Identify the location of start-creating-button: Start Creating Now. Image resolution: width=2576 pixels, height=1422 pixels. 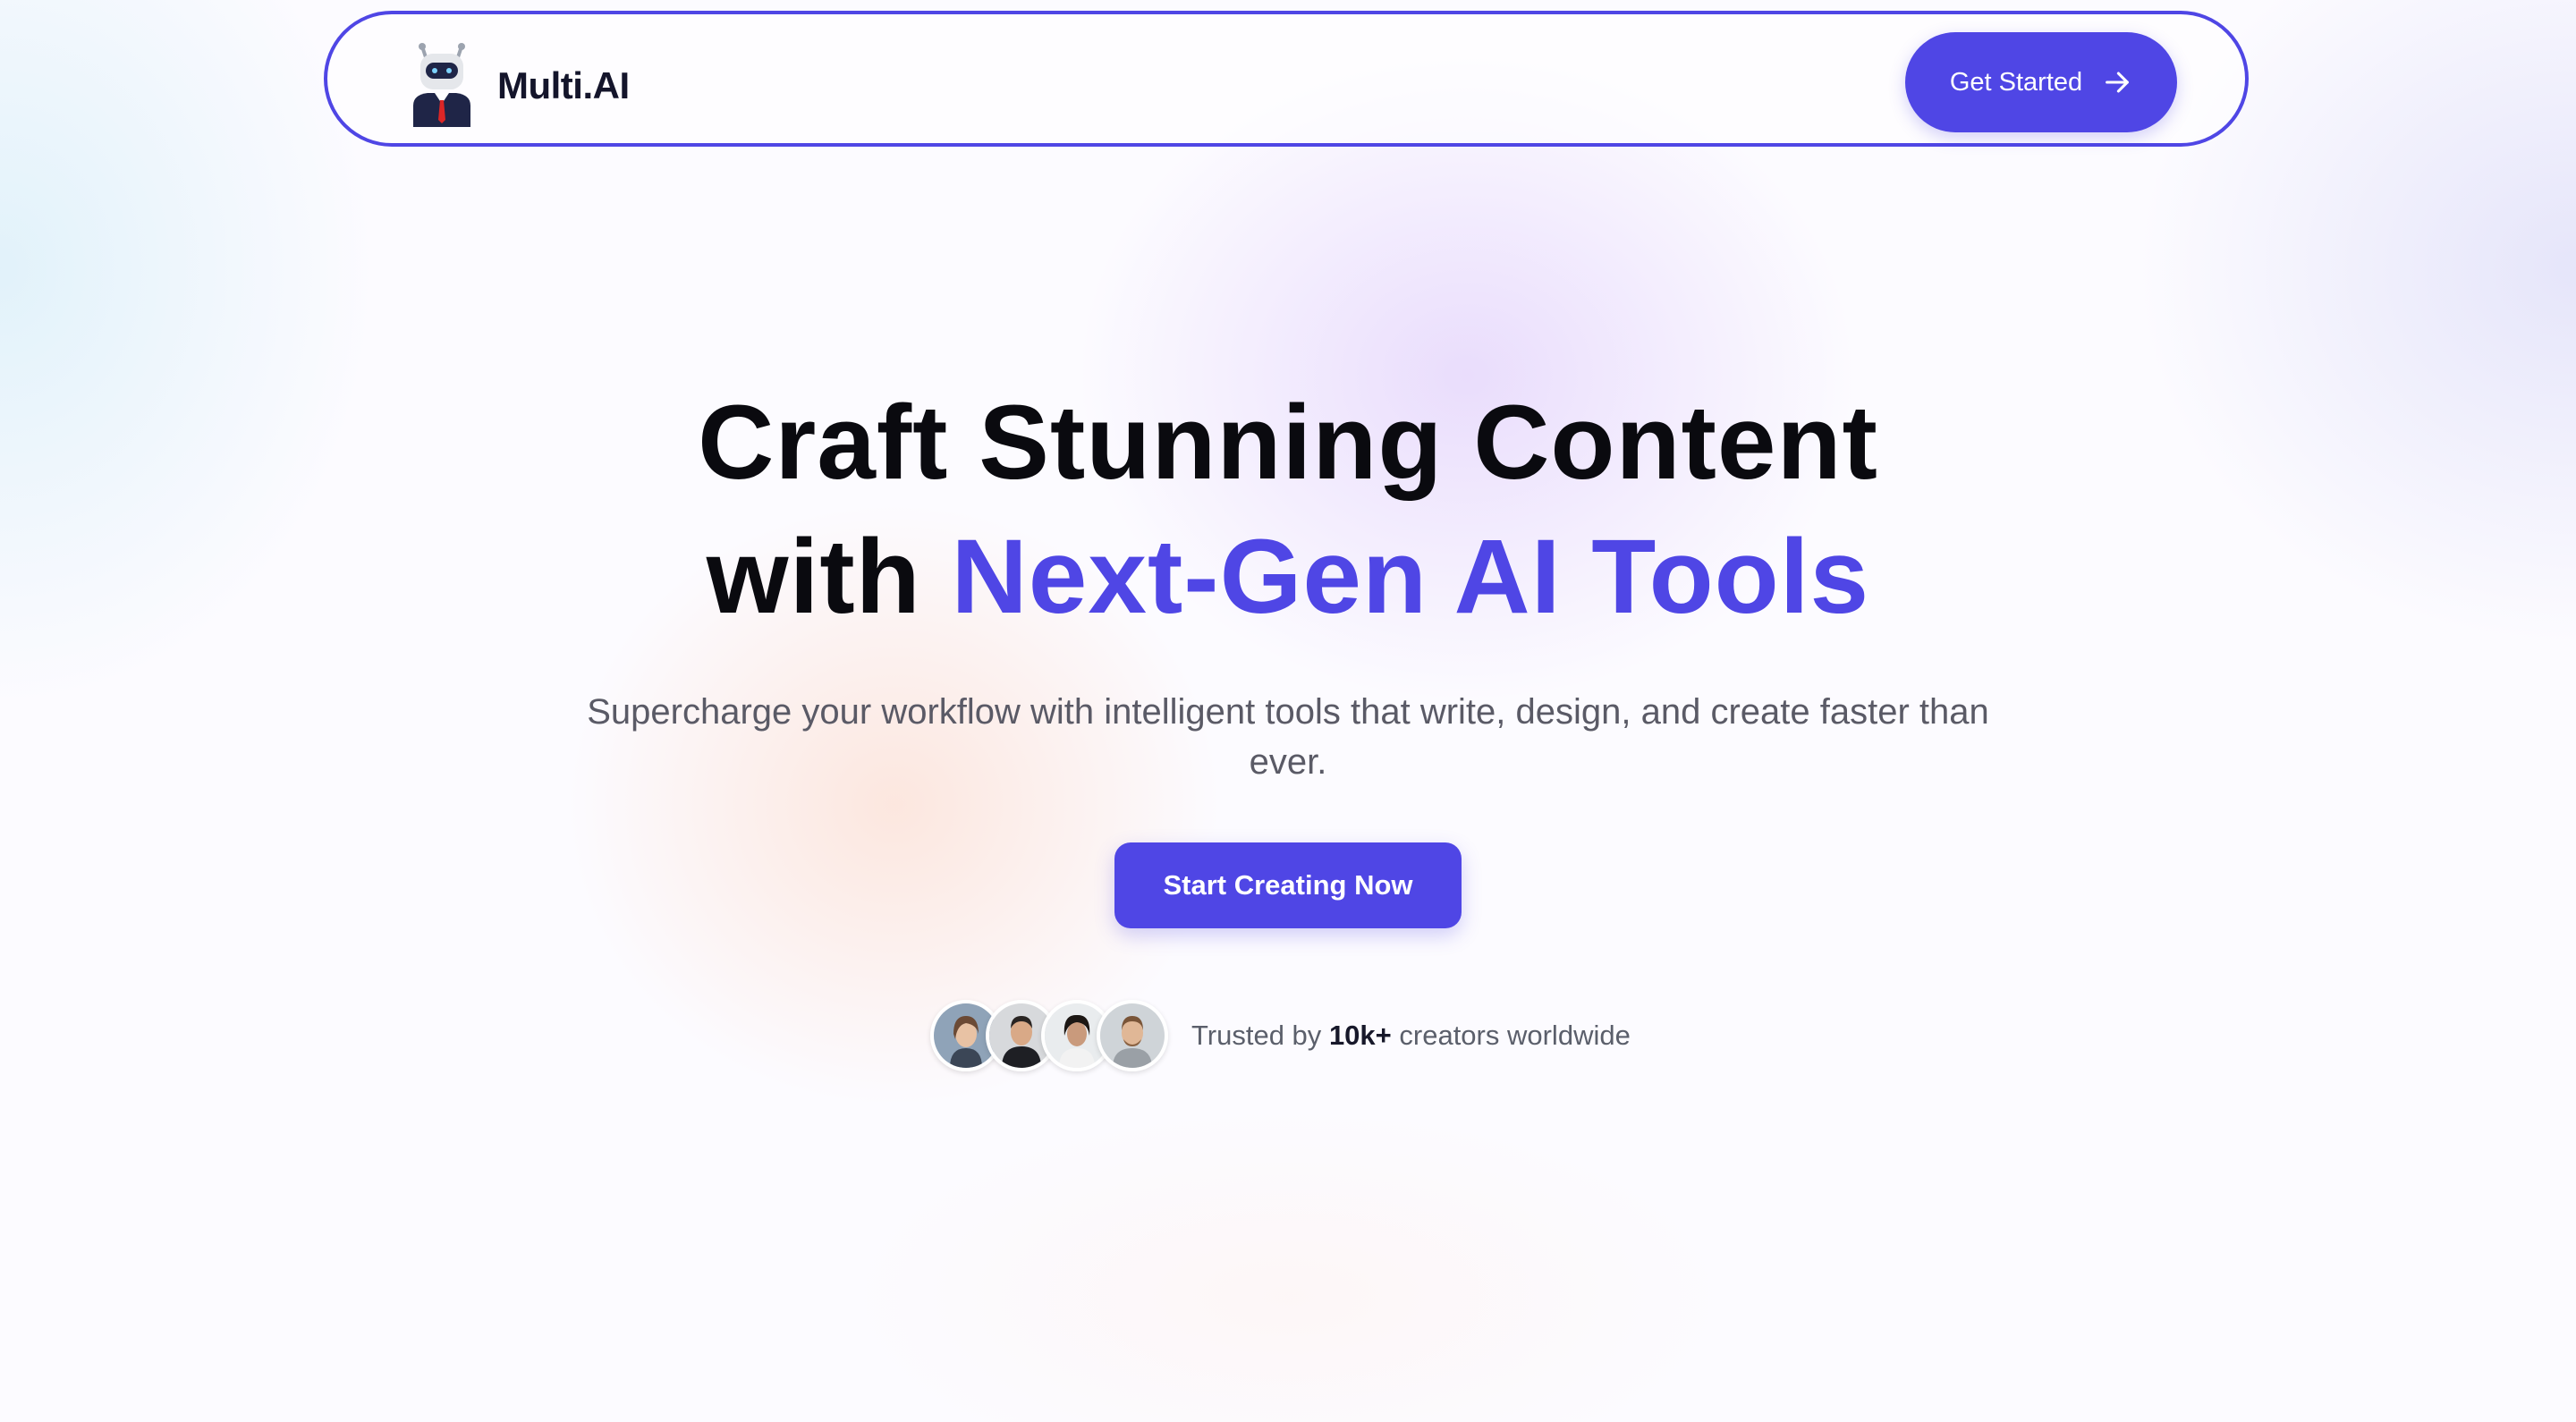
(1288, 885).